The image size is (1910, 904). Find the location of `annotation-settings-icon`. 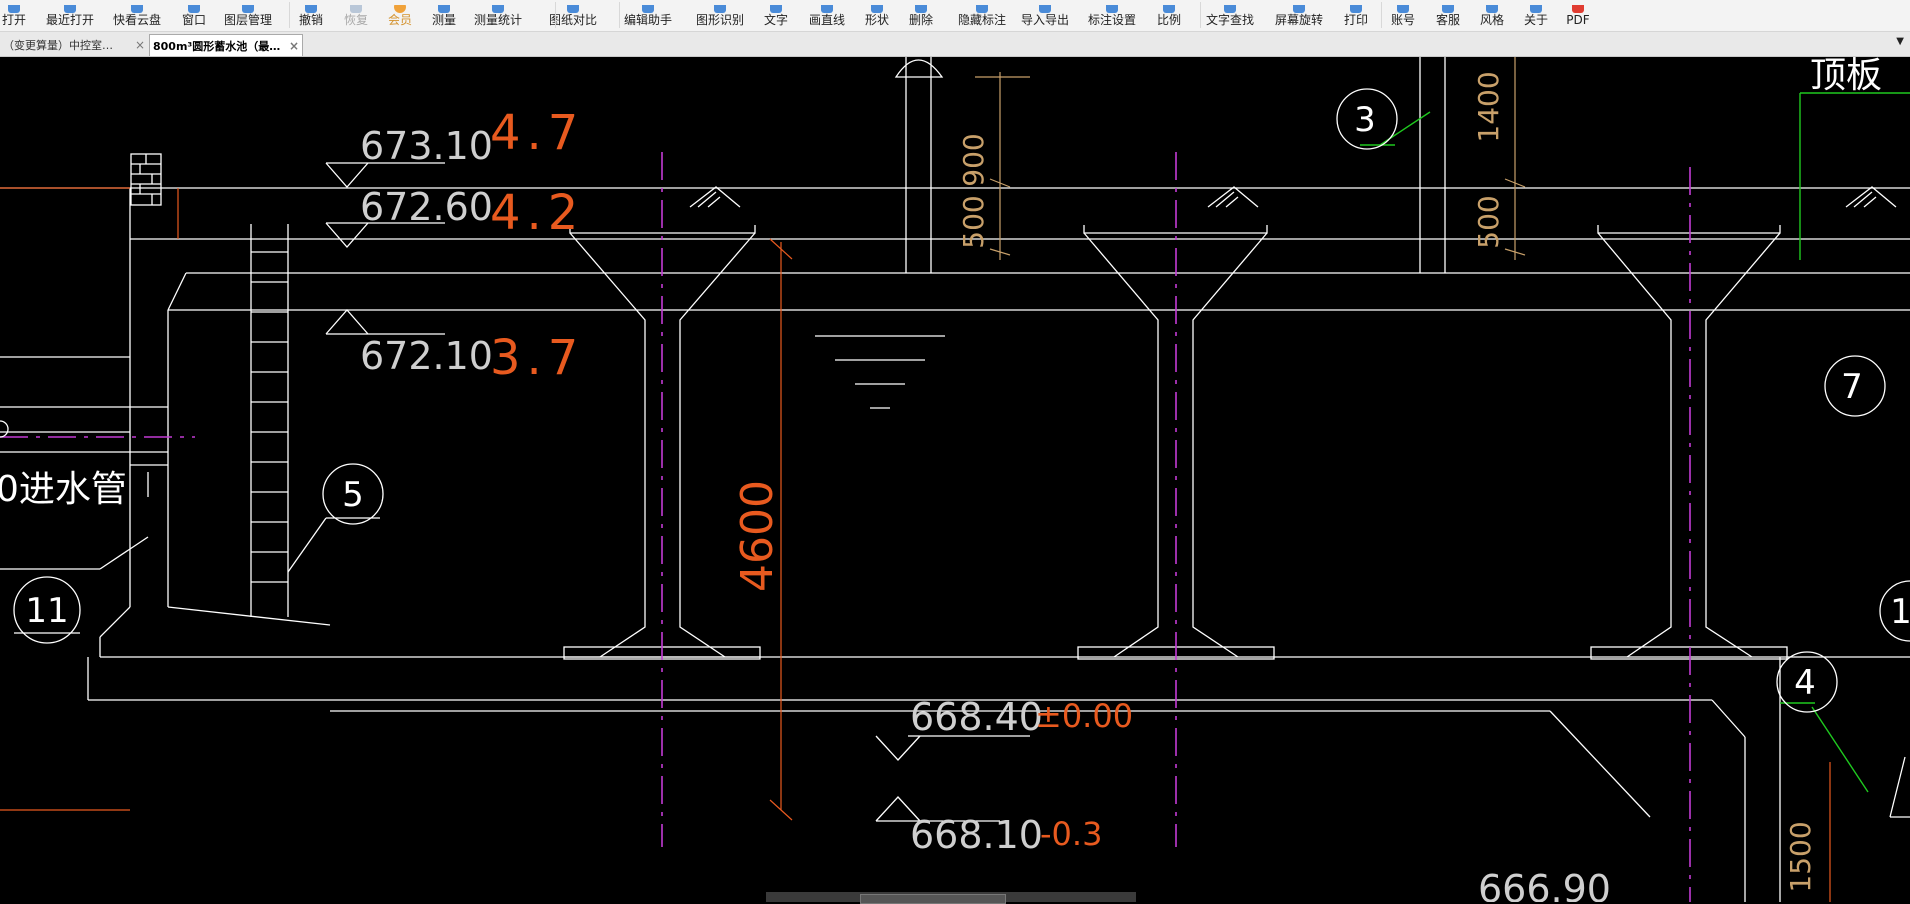

annotation-settings-icon is located at coordinates (1112, 9).